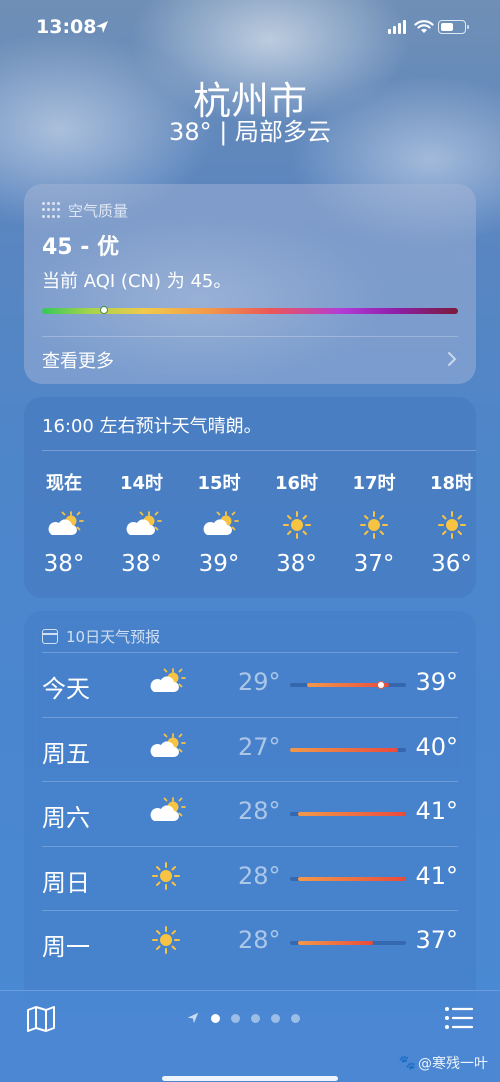 The height and width of the screenshot is (1082, 500). Describe the element at coordinates (41, 1019) in the screenshot. I see `map-icon` at that location.